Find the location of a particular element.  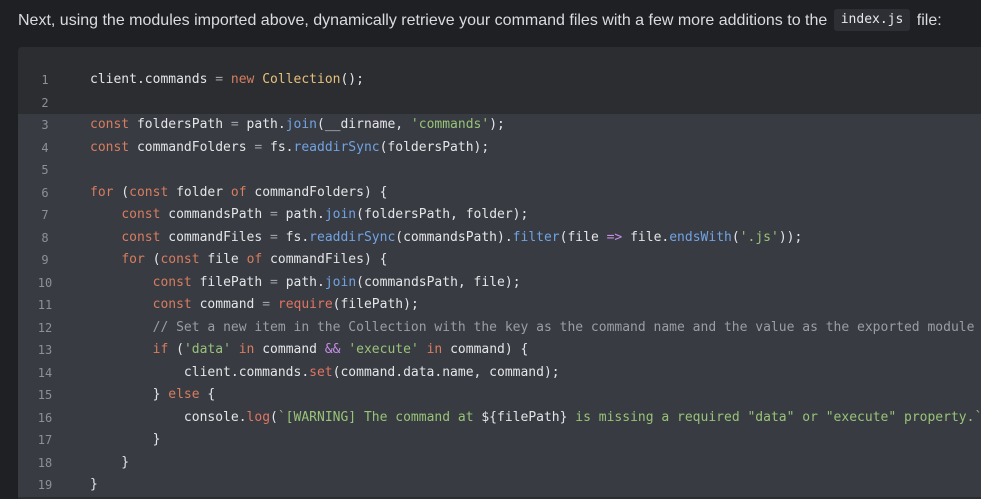

code-line: 6 for (const folder of commandFolders) { is located at coordinates (499, 193).